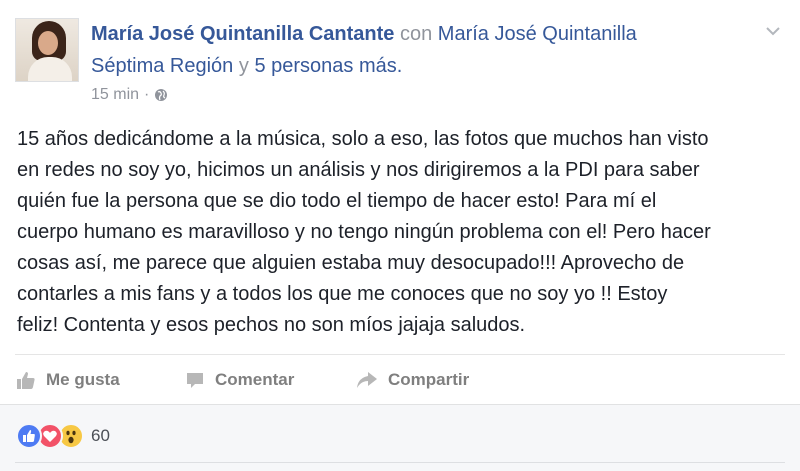 The height and width of the screenshot is (471, 800). What do you see at coordinates (83, 379) in the screenshot?
I see `like-label: Me gusta` at bounding box center [83, 379].